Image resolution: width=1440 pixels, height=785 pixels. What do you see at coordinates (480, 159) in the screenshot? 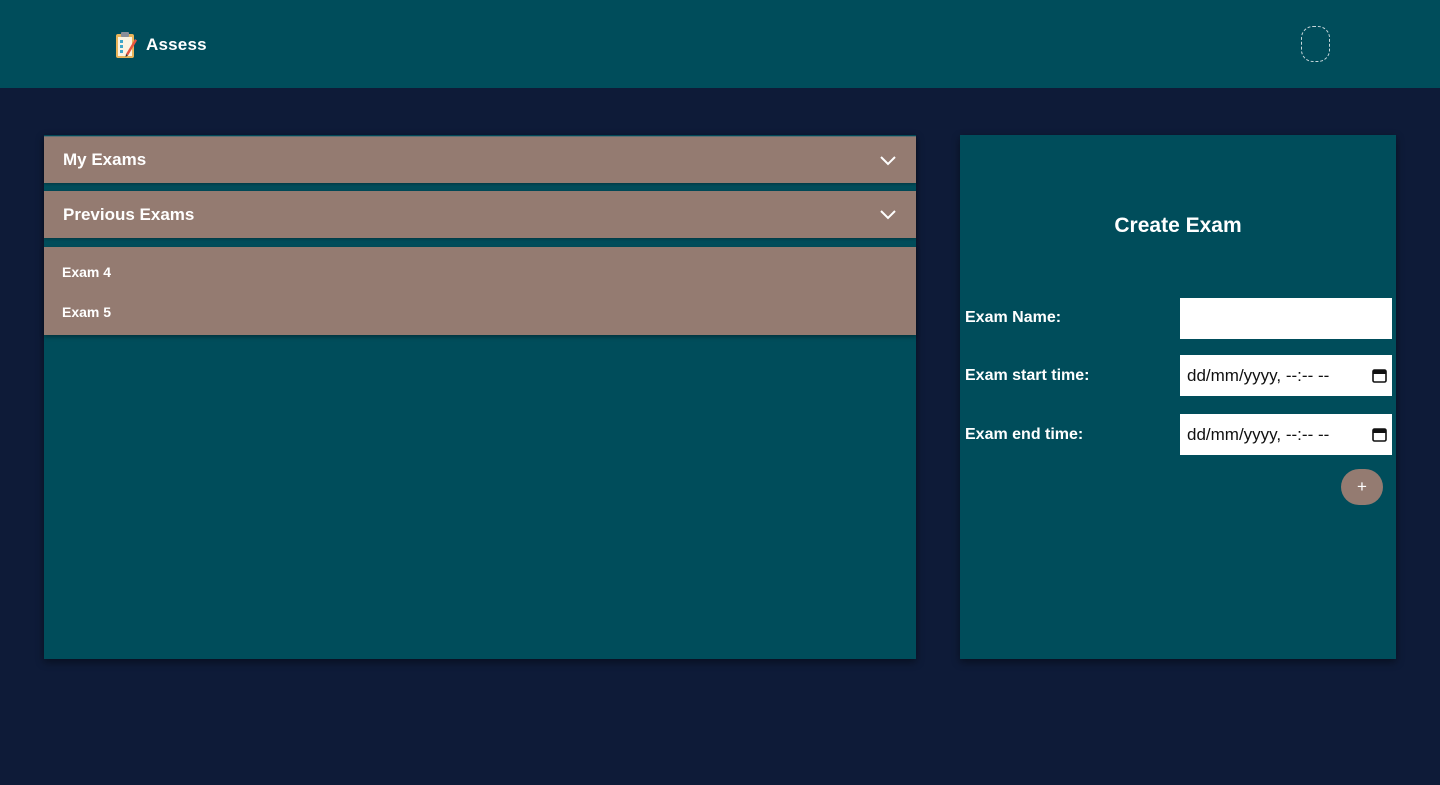
I see `my-exams-accordion-header: My Exams` at bounding box center [480, 159].